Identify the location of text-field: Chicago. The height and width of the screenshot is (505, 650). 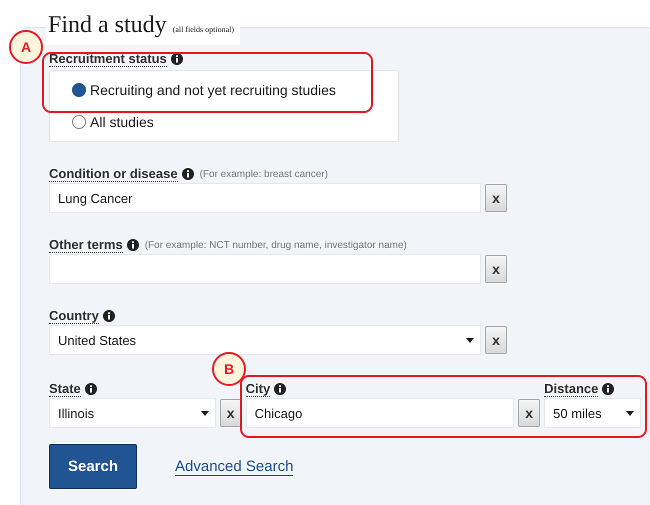
(380, 413).